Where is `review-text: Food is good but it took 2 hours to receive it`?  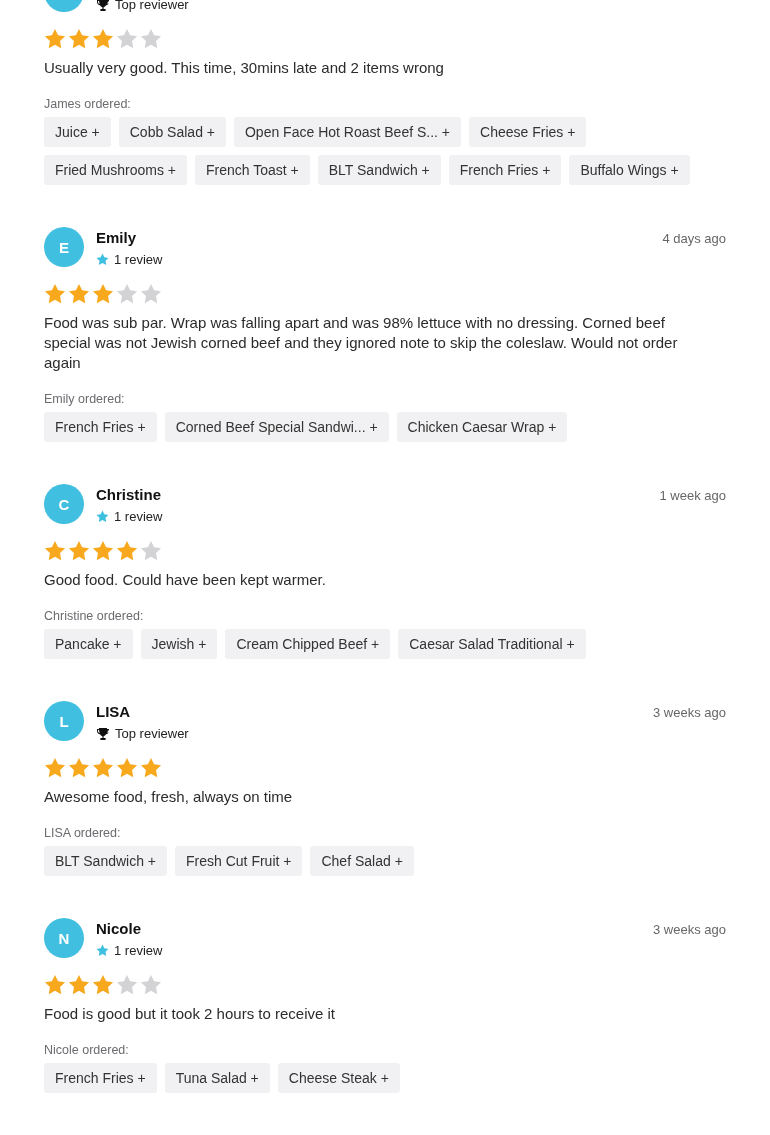 review-text: Food is good but it took 2 hours to receive it is located at coordinates (190, 1014).